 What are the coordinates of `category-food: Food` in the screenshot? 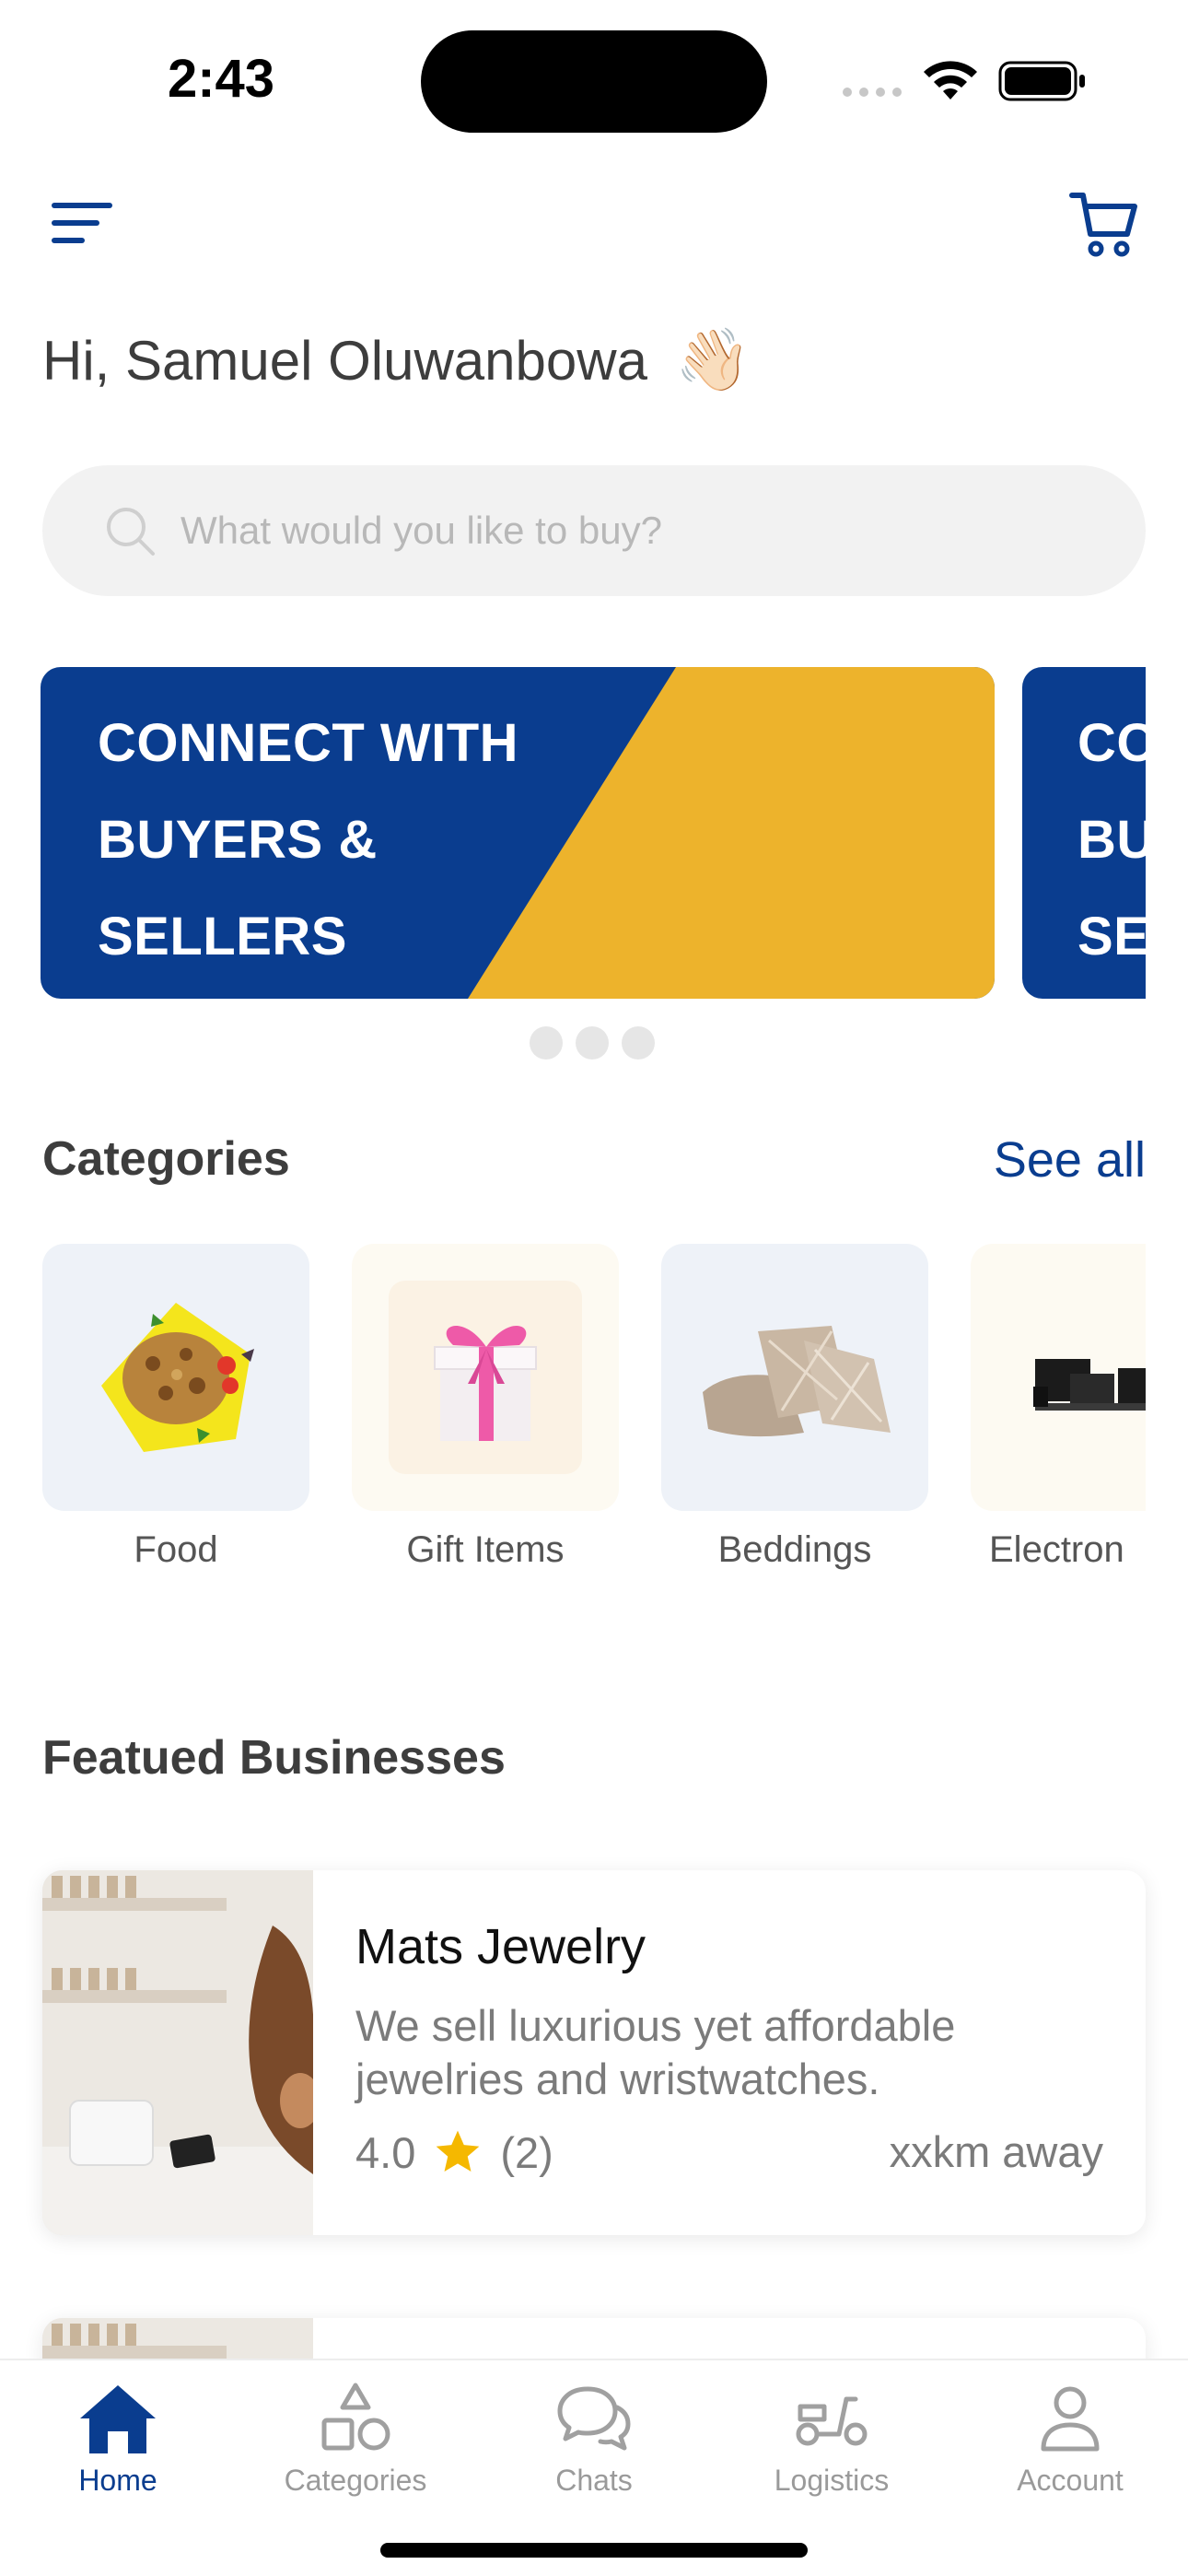 It's located at (175, 1407).